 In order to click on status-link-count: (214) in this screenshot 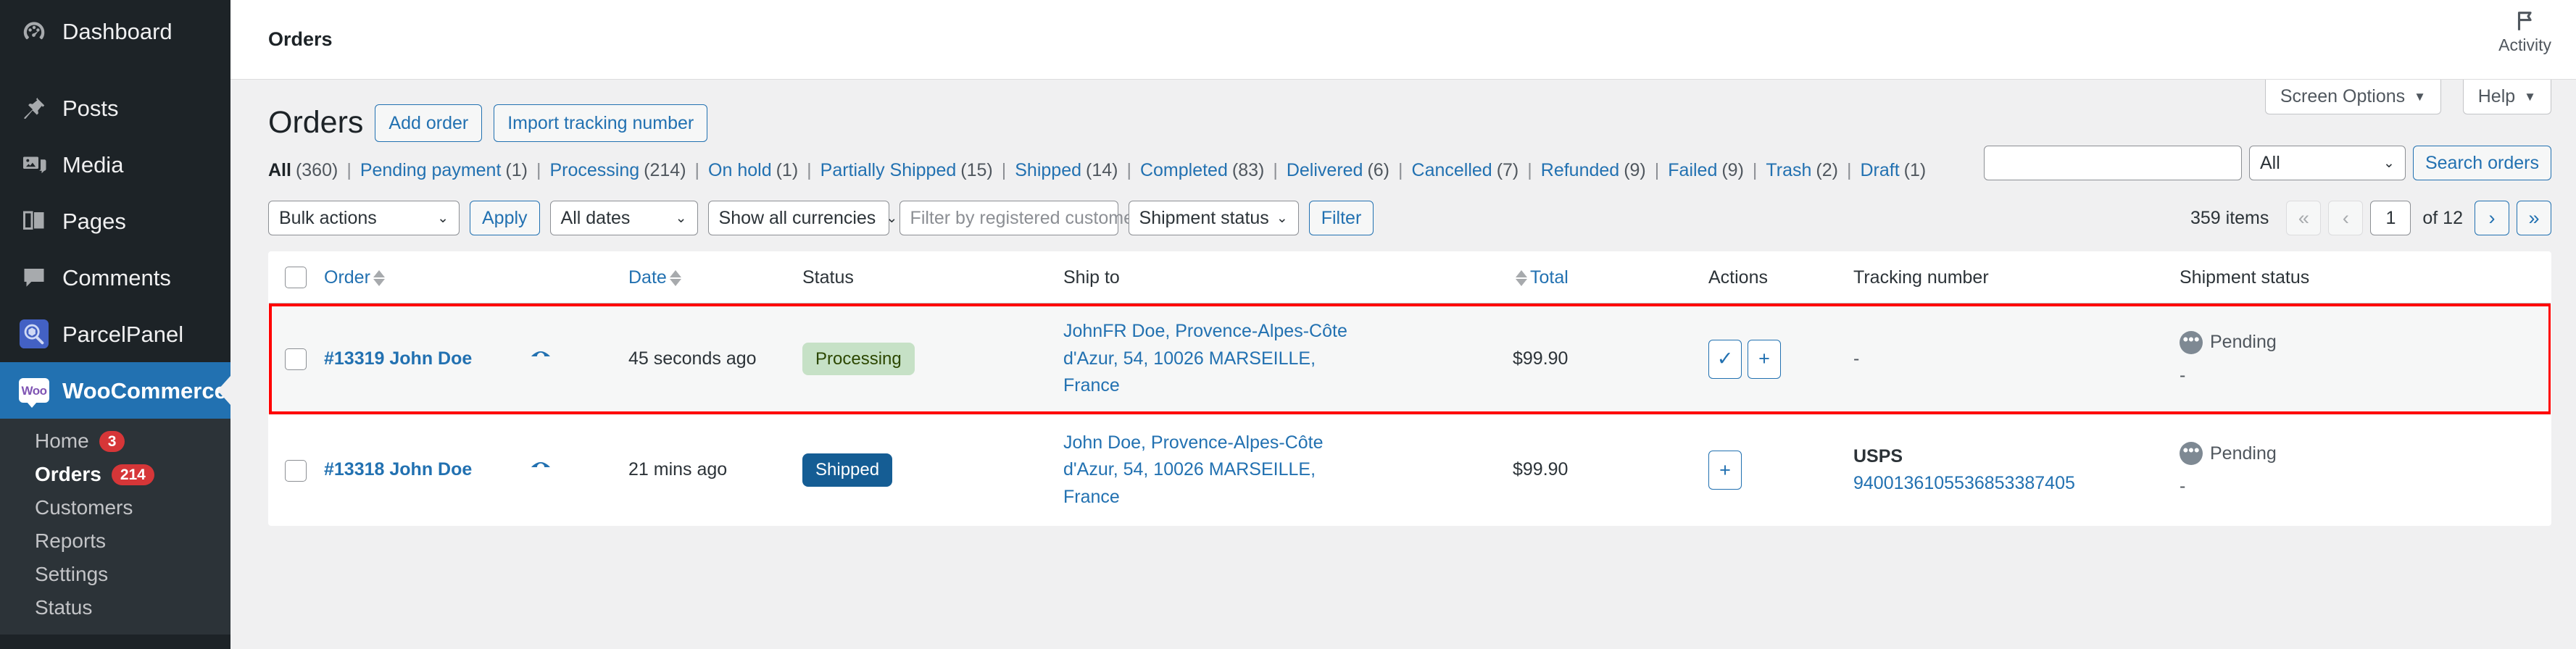, I will do `click(665, 170)`.